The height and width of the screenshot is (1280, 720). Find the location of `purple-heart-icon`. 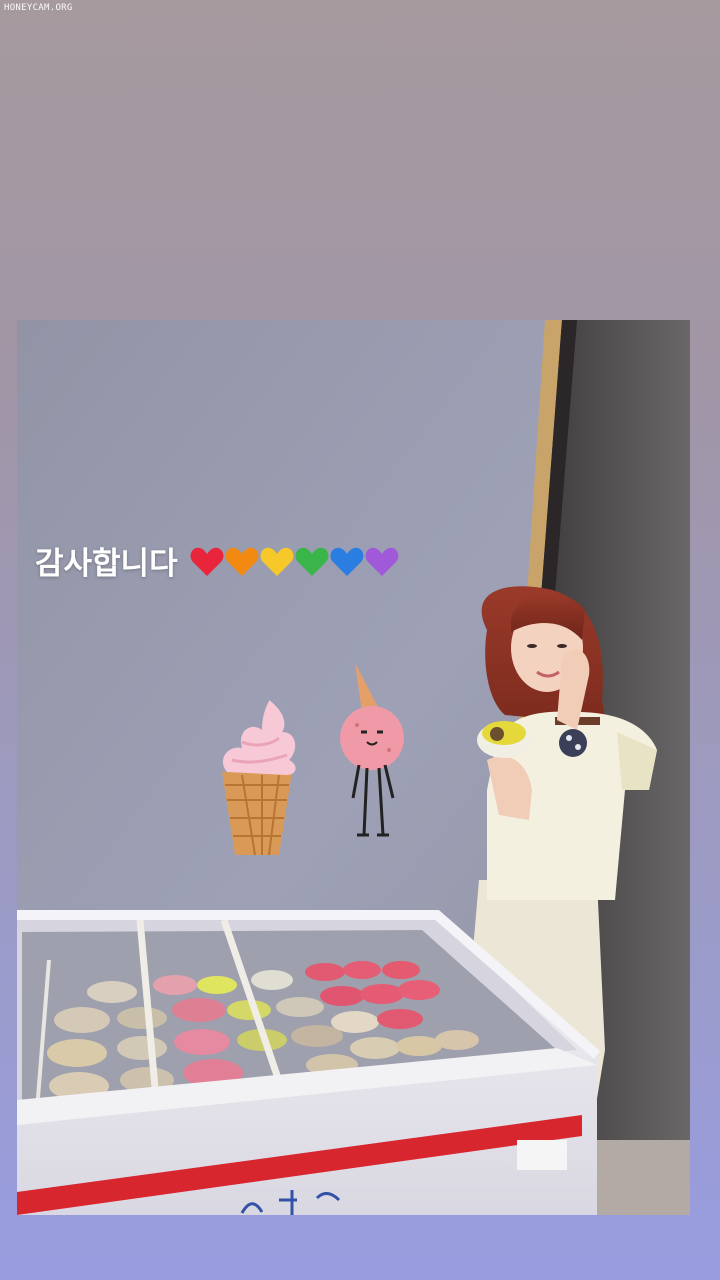

purple-heart-icon is located at coordinates (382, 561).